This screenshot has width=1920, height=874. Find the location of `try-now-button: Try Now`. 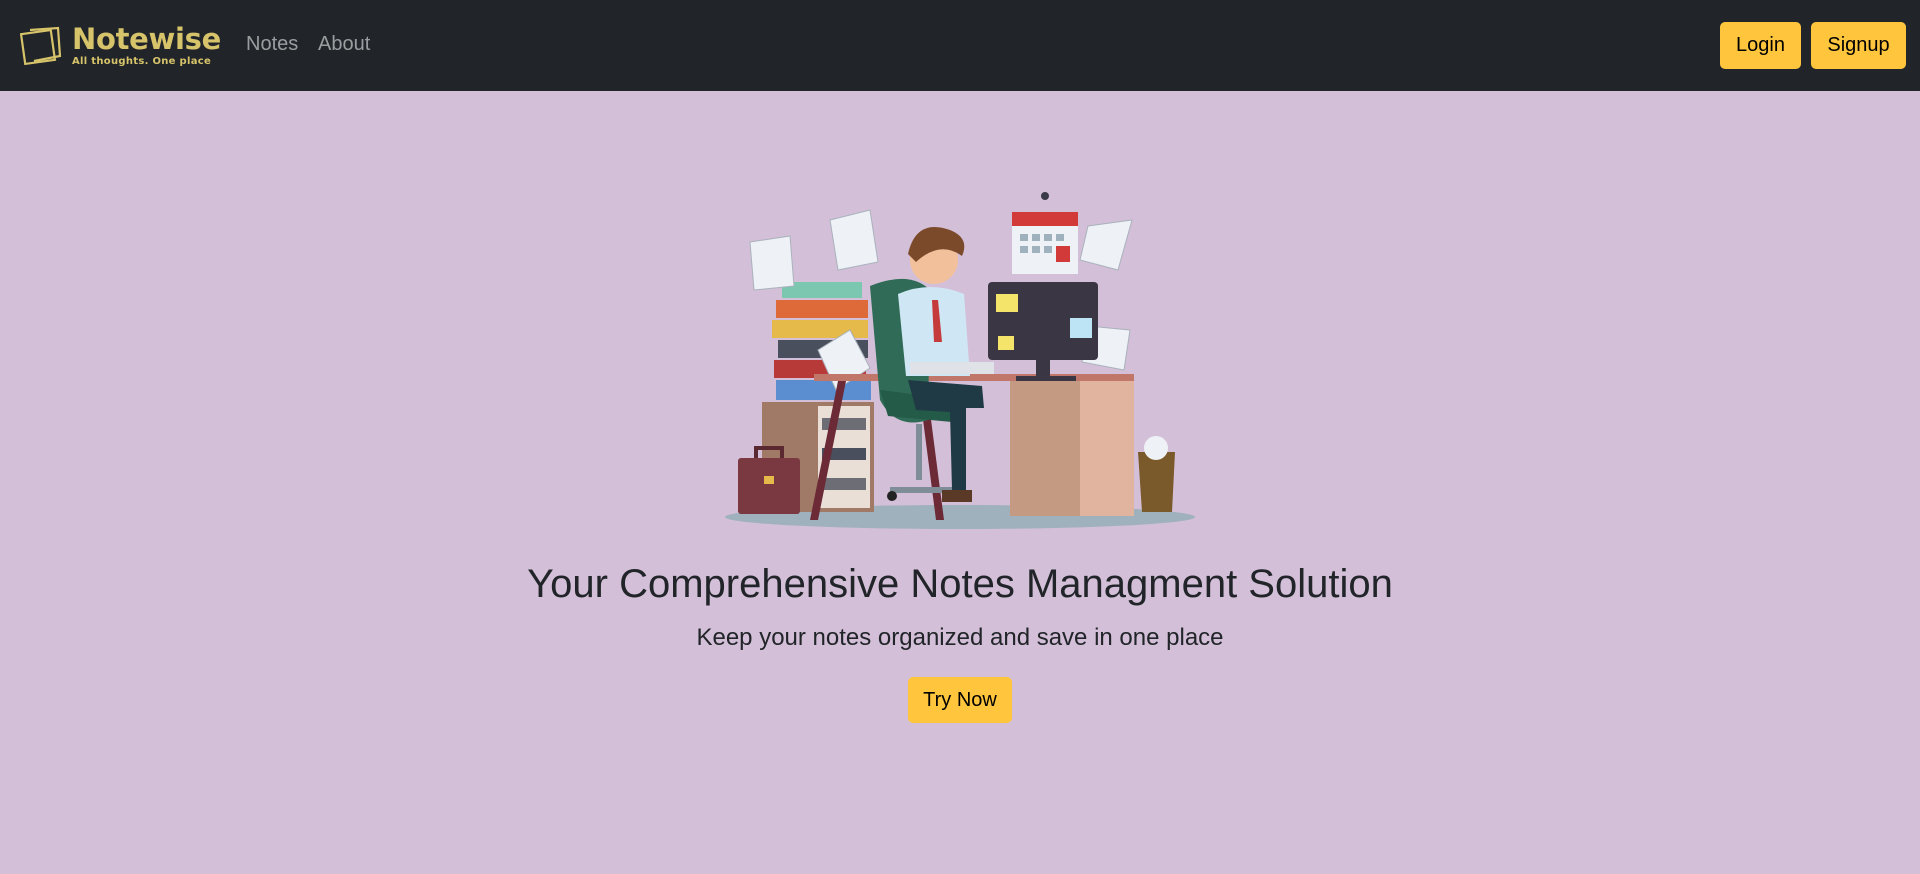

try-now-button: Try Now is located at coordinates (960, 700).